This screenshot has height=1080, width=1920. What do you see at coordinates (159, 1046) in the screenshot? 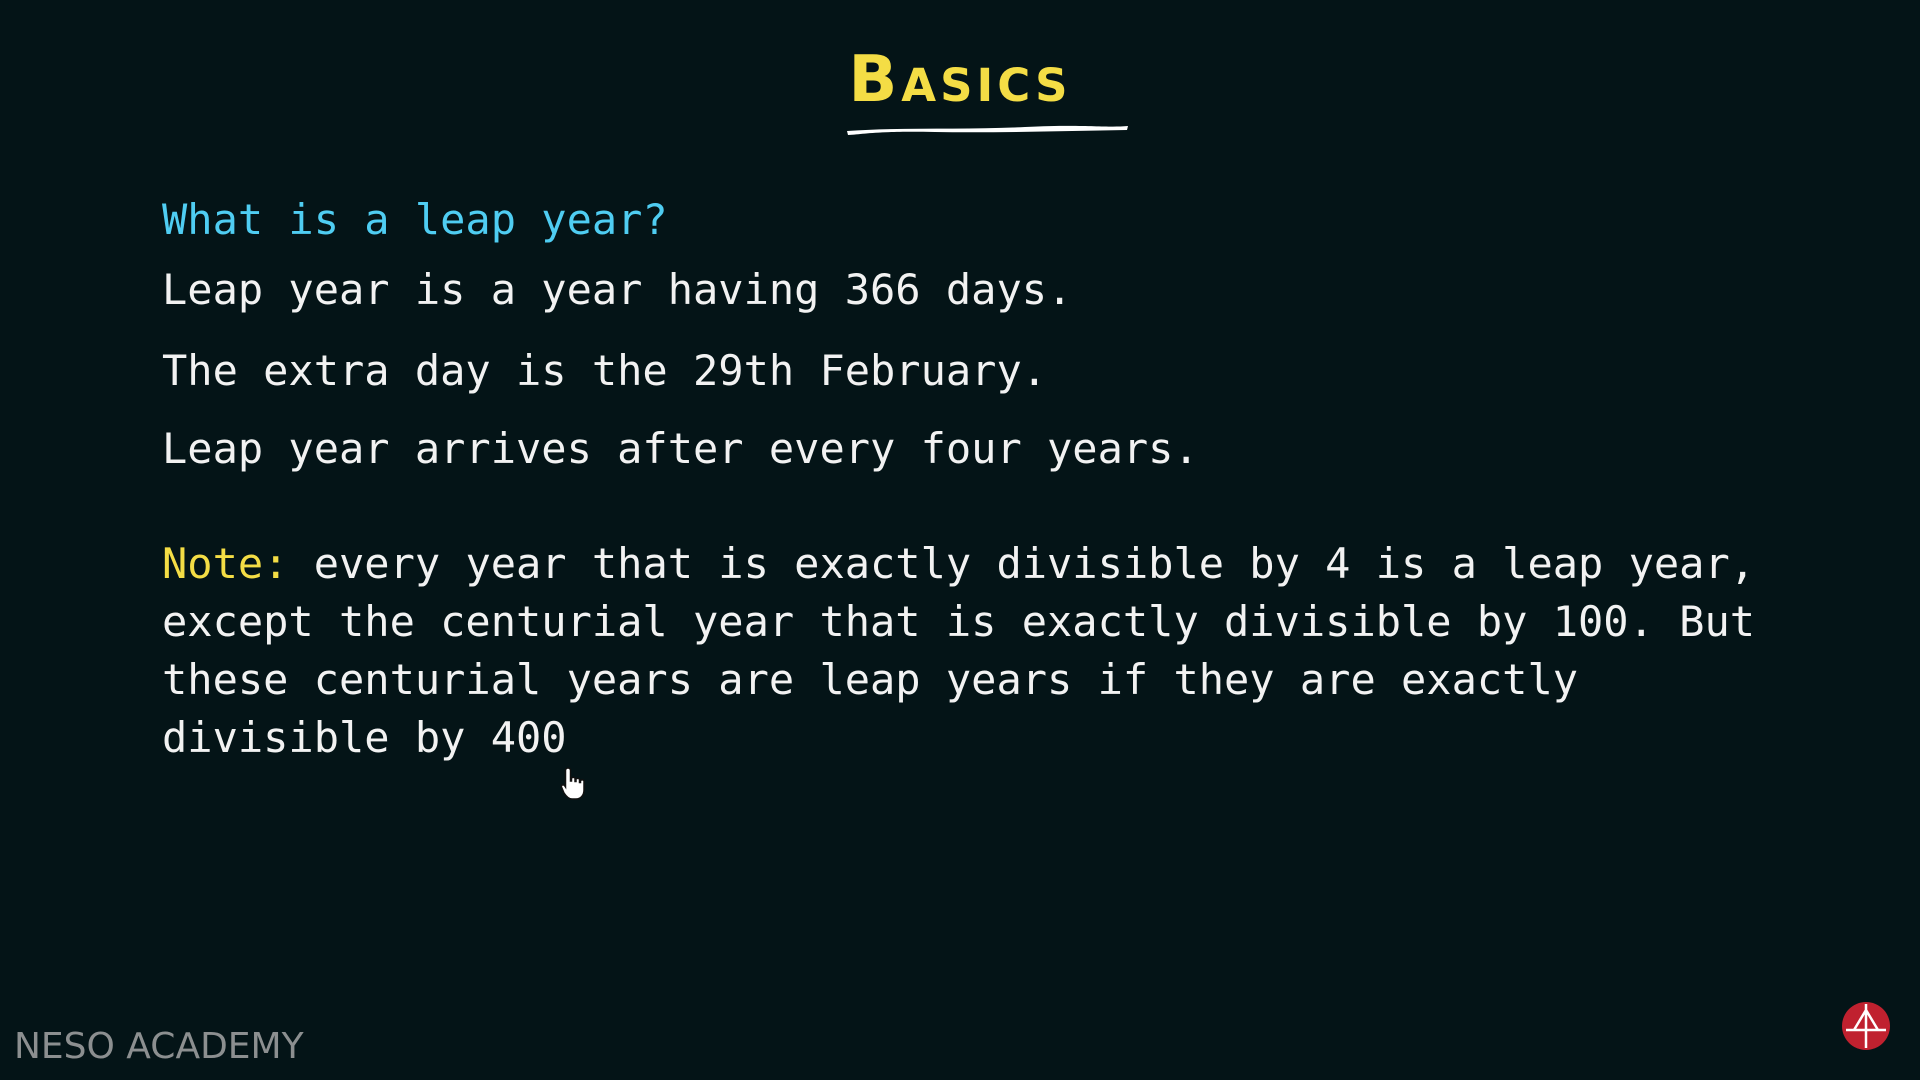
I see `brand-watermark: NESO ACADEMY` at bounding box center [159, 1046].